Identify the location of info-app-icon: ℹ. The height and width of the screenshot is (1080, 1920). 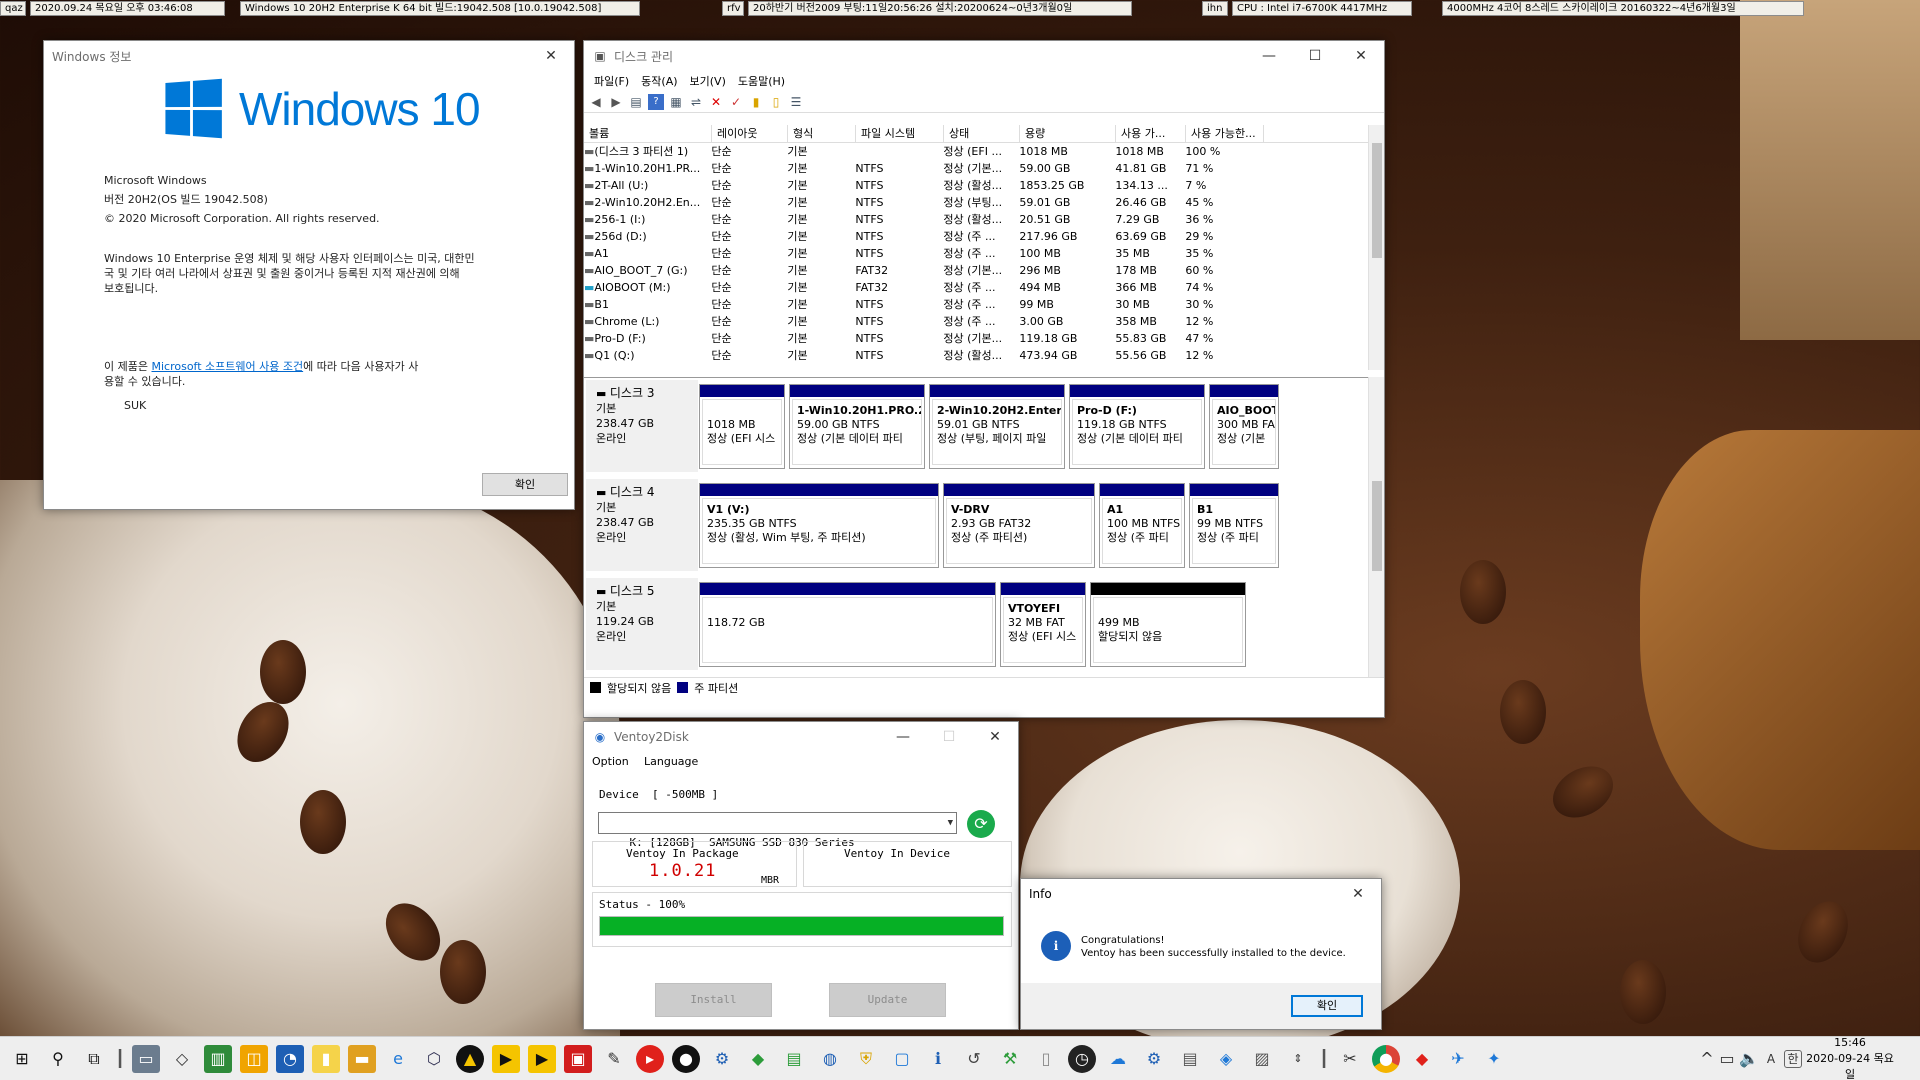
(938, 1059).